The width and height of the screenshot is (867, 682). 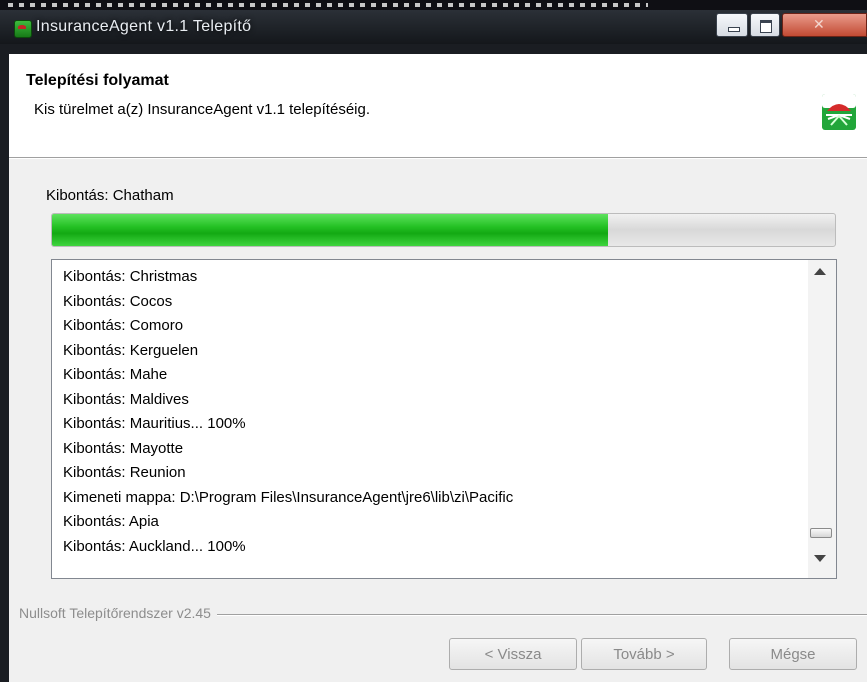 What do you see at coordinates (124, 472) in the screenshot?
I see `log-line: Kibontás: Reunion` at bounding box center [124, 472].